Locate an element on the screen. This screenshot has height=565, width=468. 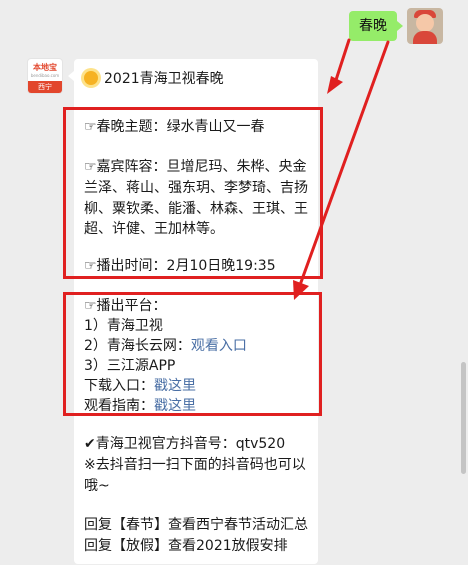
arrow-to-platform is located at coordinates (341, 170).